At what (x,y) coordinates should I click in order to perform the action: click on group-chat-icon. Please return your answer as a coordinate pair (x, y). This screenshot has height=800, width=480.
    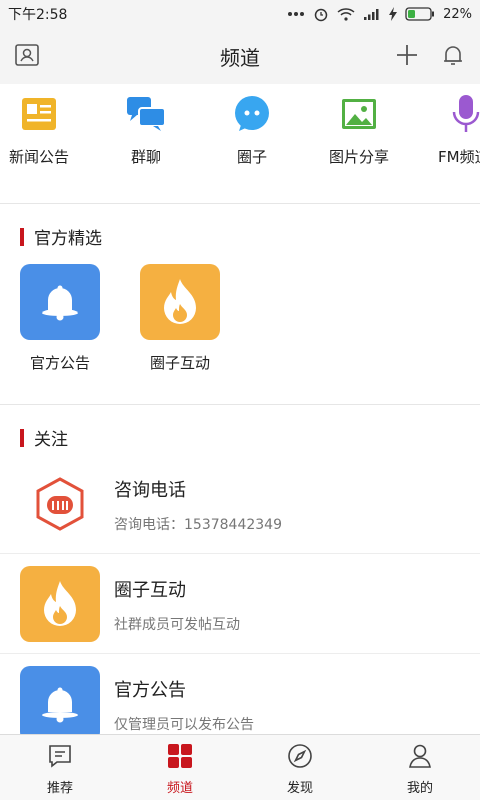
    Looking at the image, I should click on (146, 114).